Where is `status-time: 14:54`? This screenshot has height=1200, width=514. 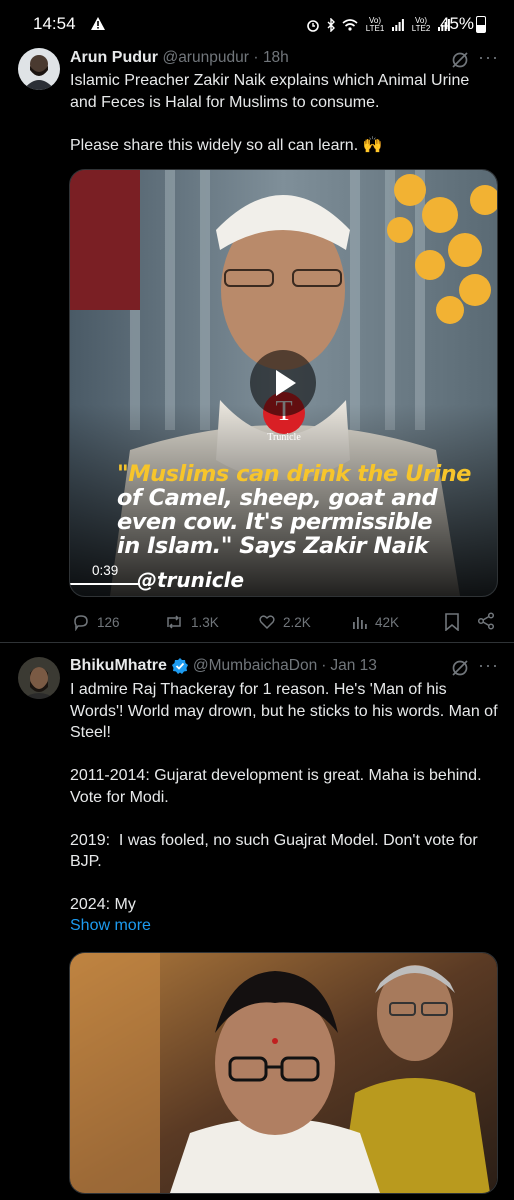
status-time: 14:54 is located at coordinates (54, 23).